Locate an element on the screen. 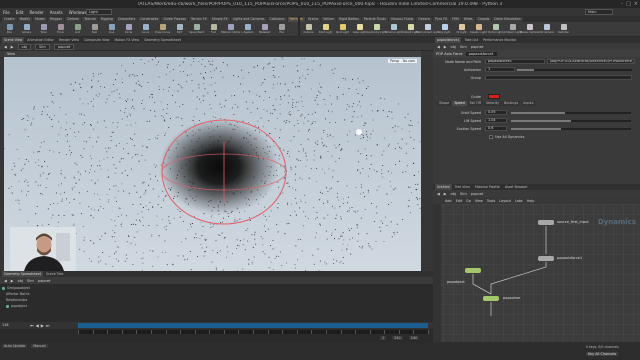 This screenshot has height=360, width=640. param-tab-inputs: Inputs is located at coordinates (528, 103).